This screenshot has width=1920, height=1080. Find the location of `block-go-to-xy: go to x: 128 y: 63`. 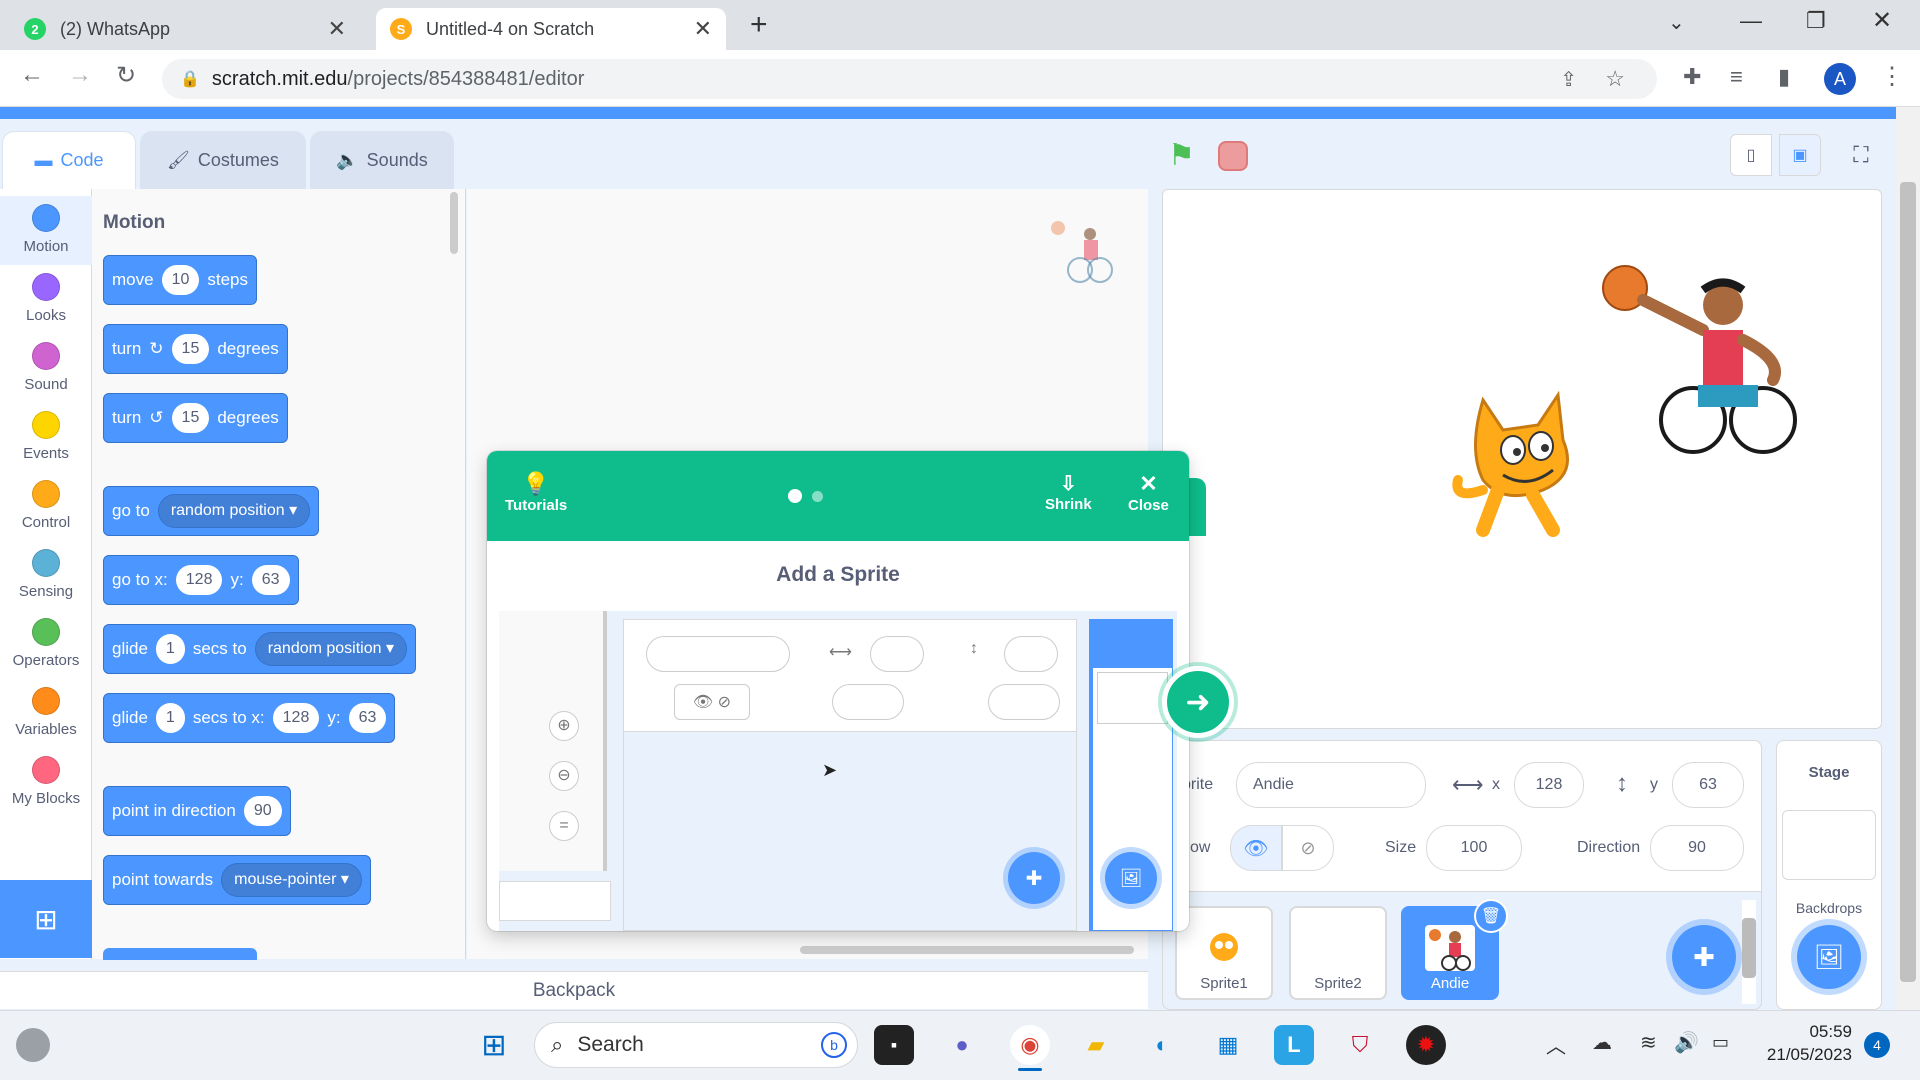

block-go-to-xy: go to x: 128 y: 63 is located at coordinates (201, 580).